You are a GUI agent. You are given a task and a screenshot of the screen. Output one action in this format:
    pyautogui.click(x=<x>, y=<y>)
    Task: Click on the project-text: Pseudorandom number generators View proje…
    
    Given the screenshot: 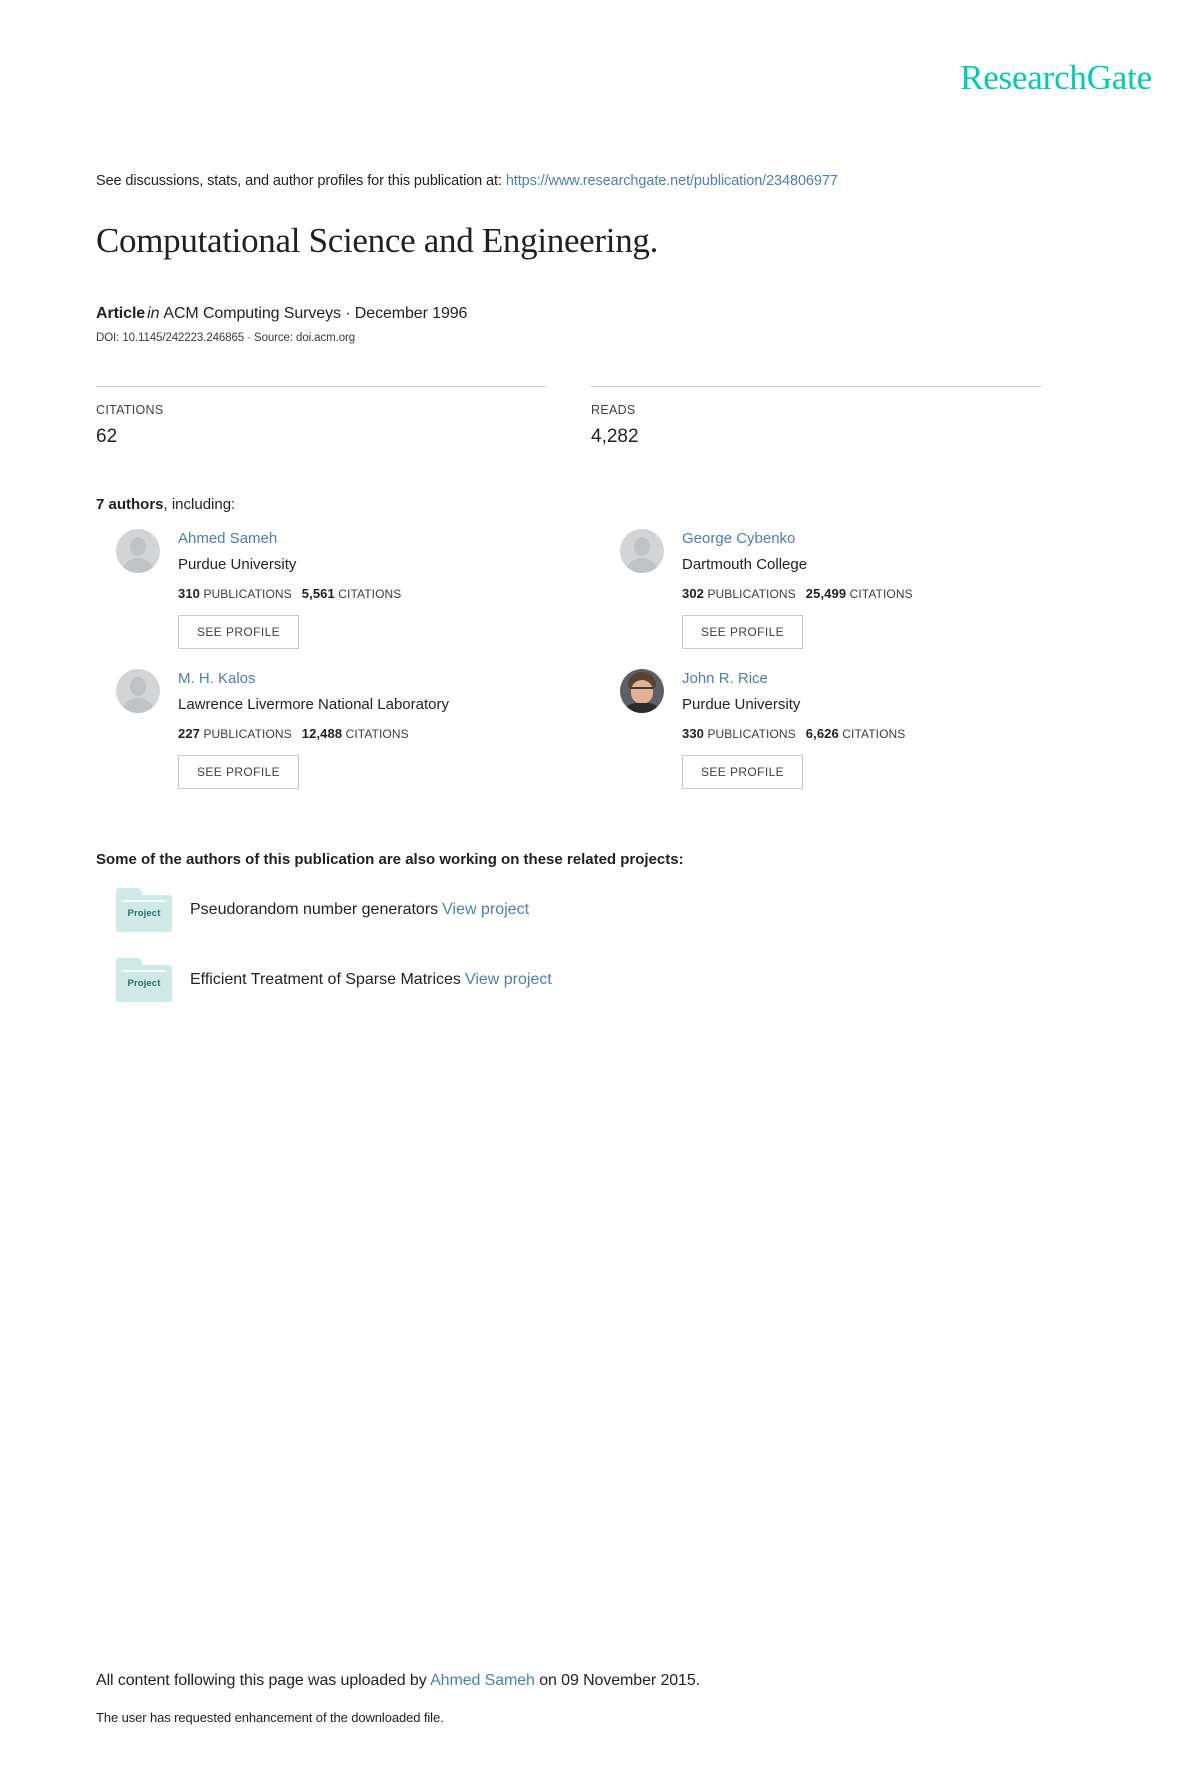 What is the action you would take?
    pyautogui.click(x=359, y=910)
    